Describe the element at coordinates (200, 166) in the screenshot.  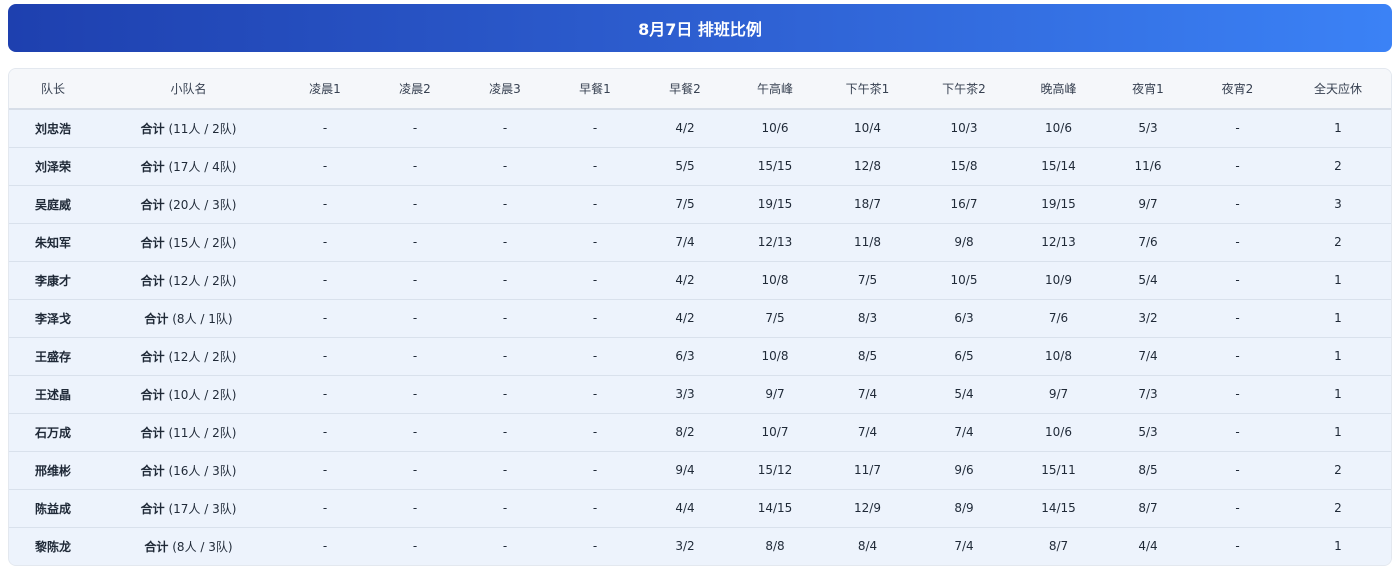
I see `team-count: (17人 / 4队)` at that location.